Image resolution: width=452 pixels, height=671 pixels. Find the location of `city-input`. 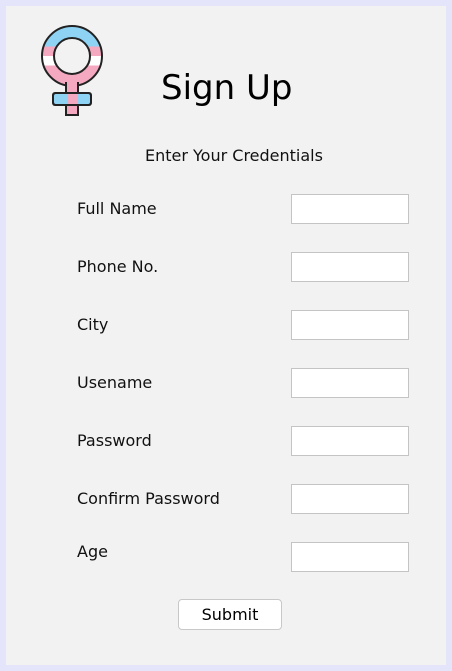

city-input is located at coordinates (350, 325).